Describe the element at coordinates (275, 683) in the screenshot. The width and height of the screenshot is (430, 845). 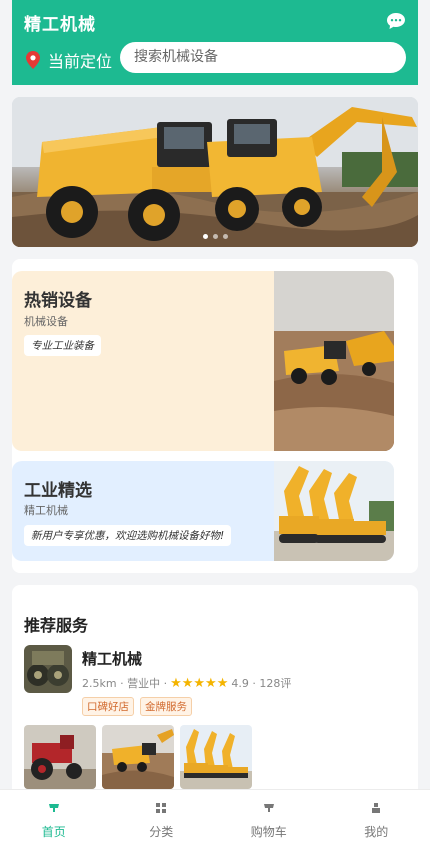
I see `shop-reviews: 128评` at that location.